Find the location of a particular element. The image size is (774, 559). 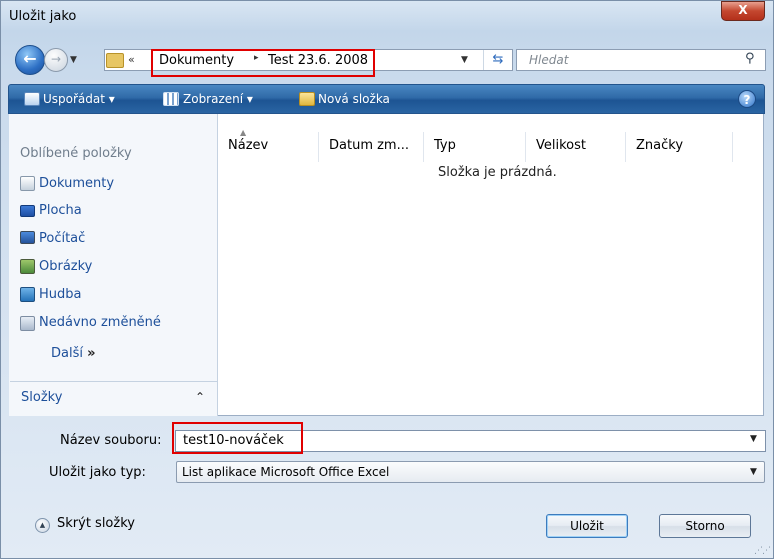

resize-grip-icon: ⋰⋰ is located at coordinates (762, 551).